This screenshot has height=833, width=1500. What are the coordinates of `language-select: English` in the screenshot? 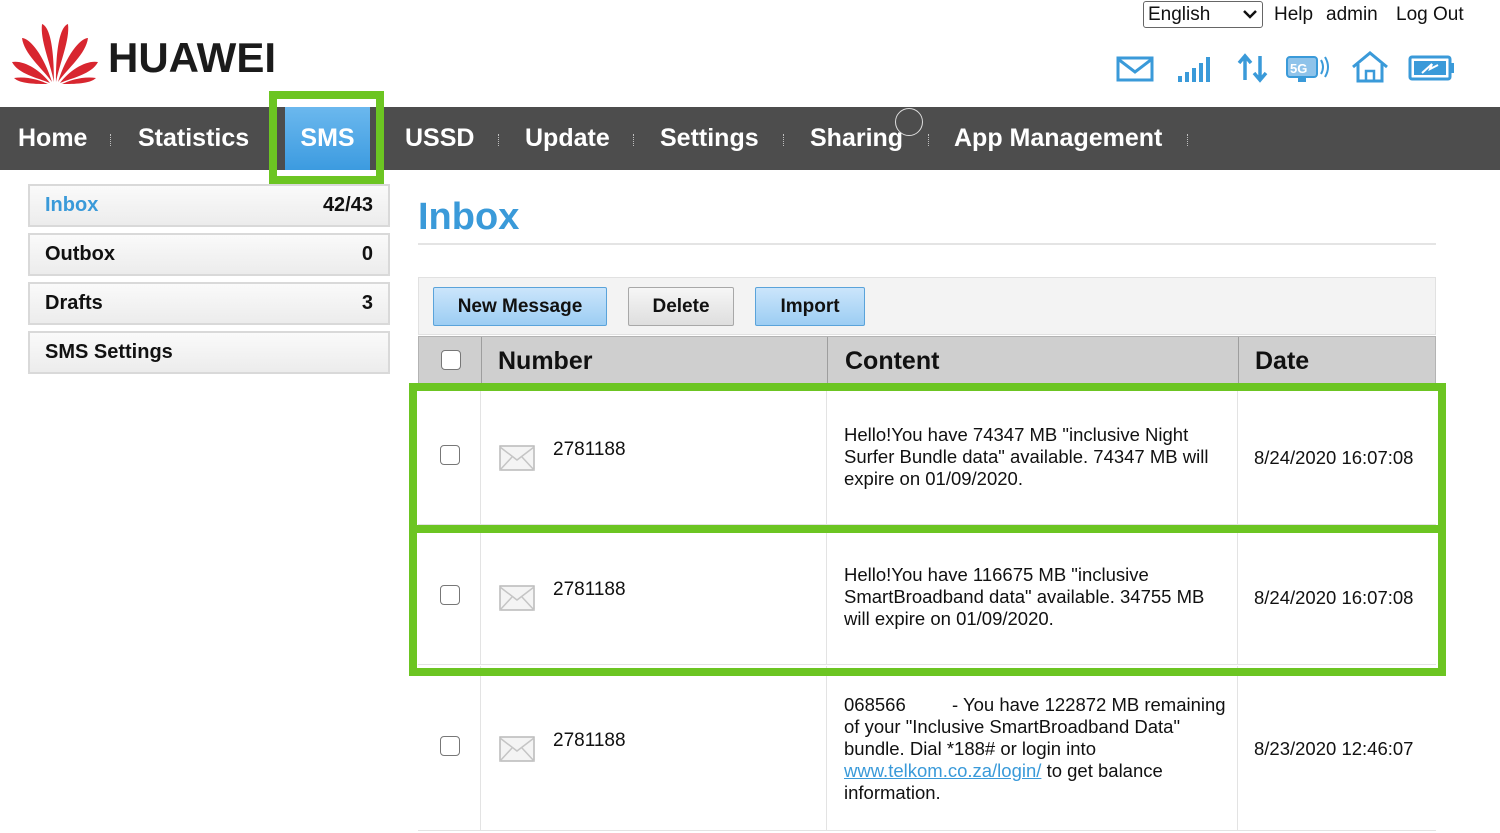 It's located at (1203, 14).